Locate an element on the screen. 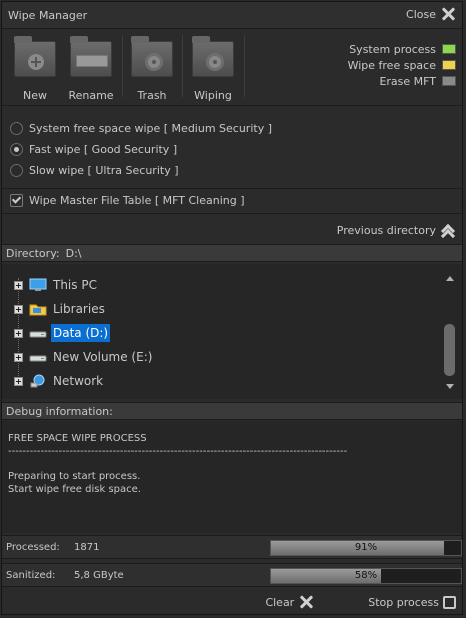 The height and width of the screenshot is (618, 466). title-bar: Wipe Manager Close is located at coordinates (232, 15).